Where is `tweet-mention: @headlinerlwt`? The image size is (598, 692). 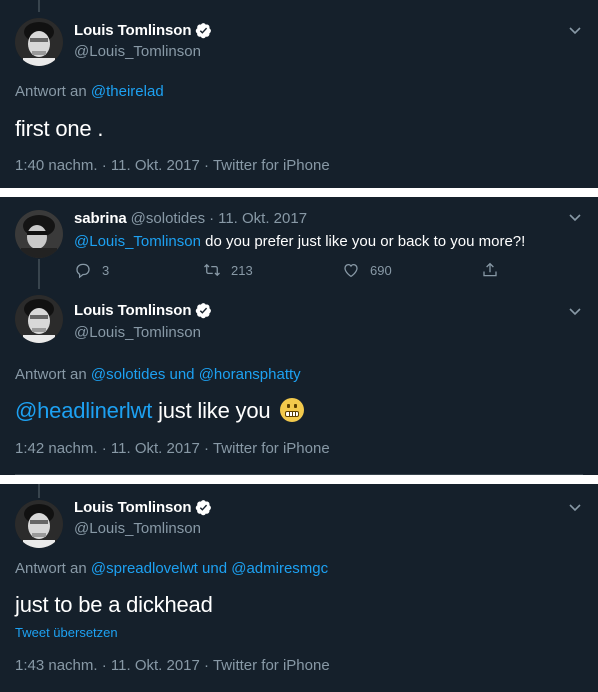
tweet-mention: @headlinerlwt is located at coordinates (83, 410).